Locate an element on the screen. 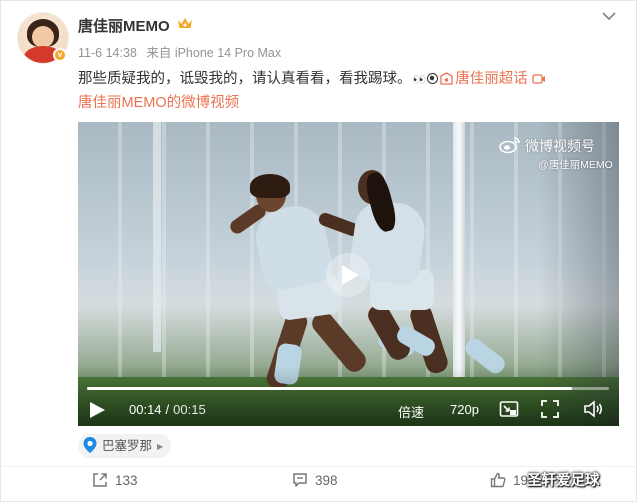  topic-icon is located at coordinates (446, 78).